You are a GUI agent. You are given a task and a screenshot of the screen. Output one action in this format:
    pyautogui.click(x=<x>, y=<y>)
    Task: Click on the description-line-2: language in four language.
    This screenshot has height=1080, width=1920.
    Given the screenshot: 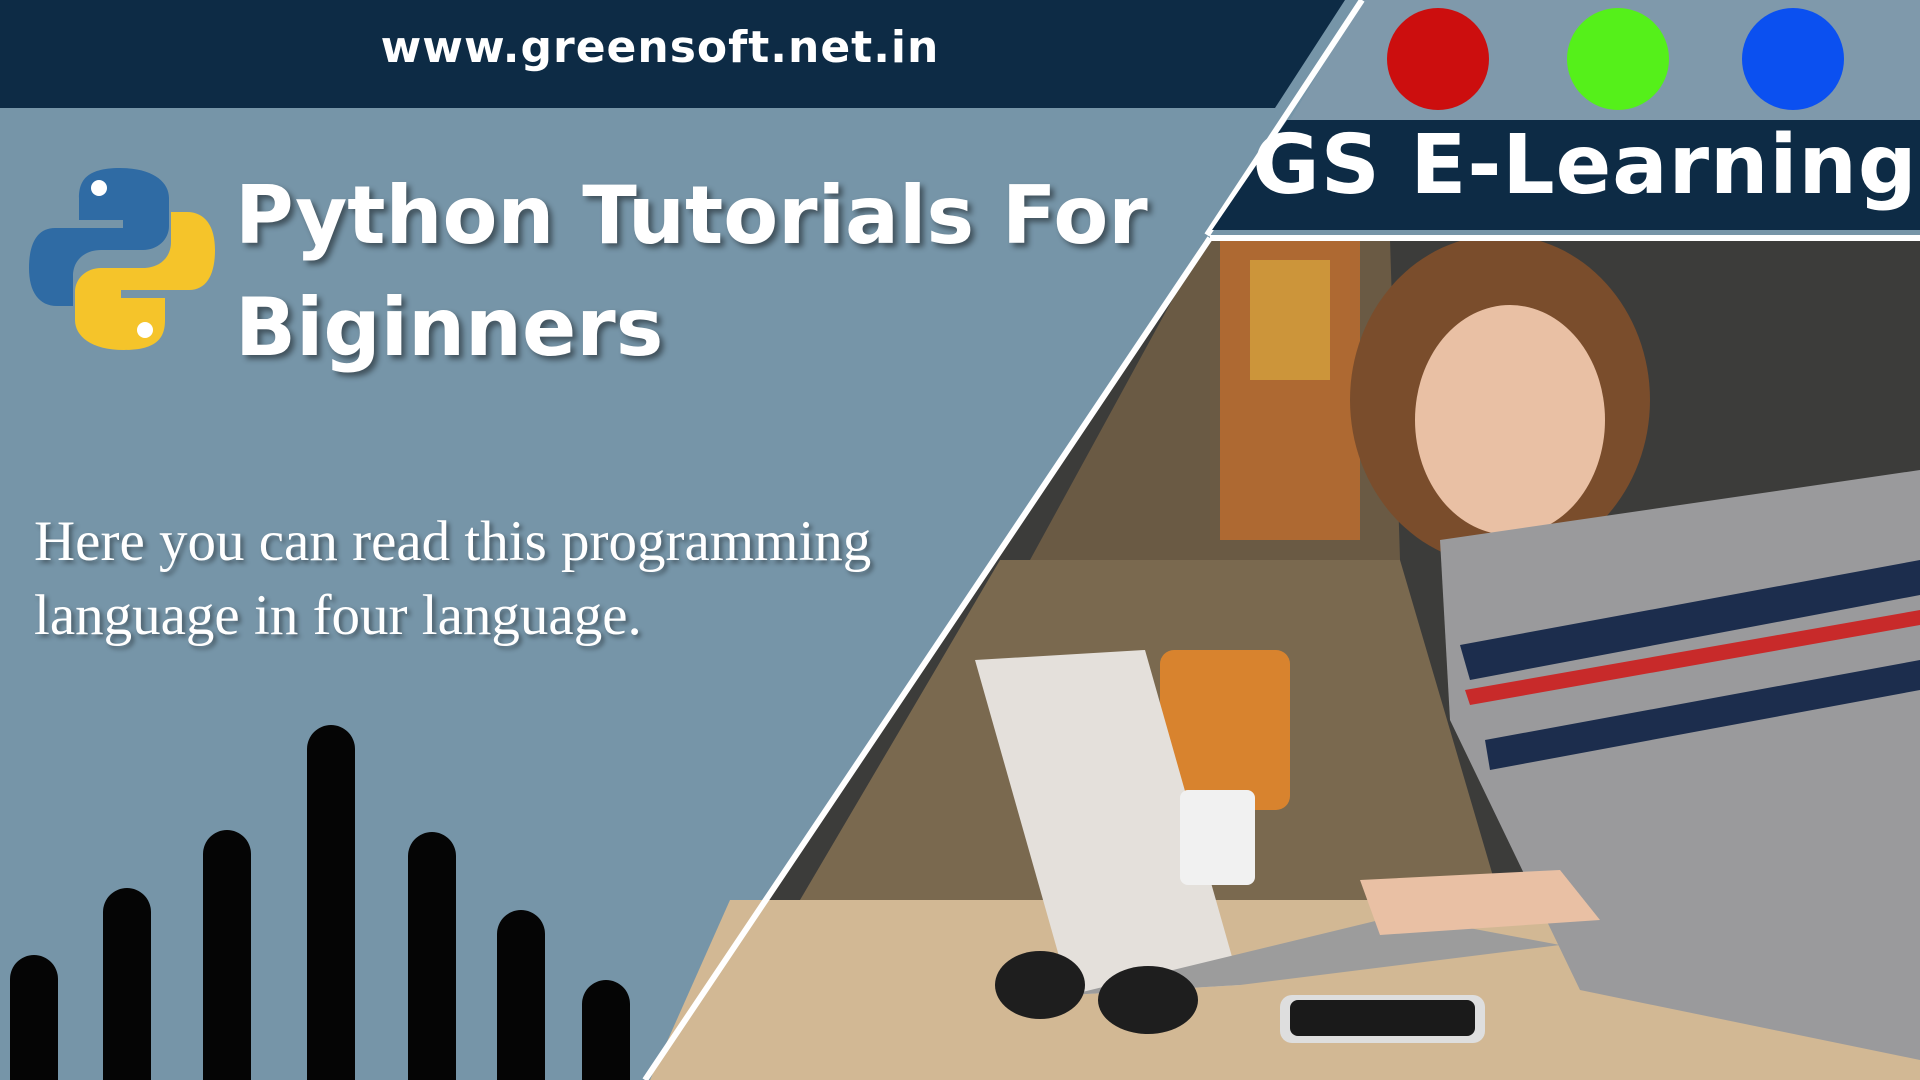 What is the action you would take?
    pyautogui.click(x=338, y=615)
    